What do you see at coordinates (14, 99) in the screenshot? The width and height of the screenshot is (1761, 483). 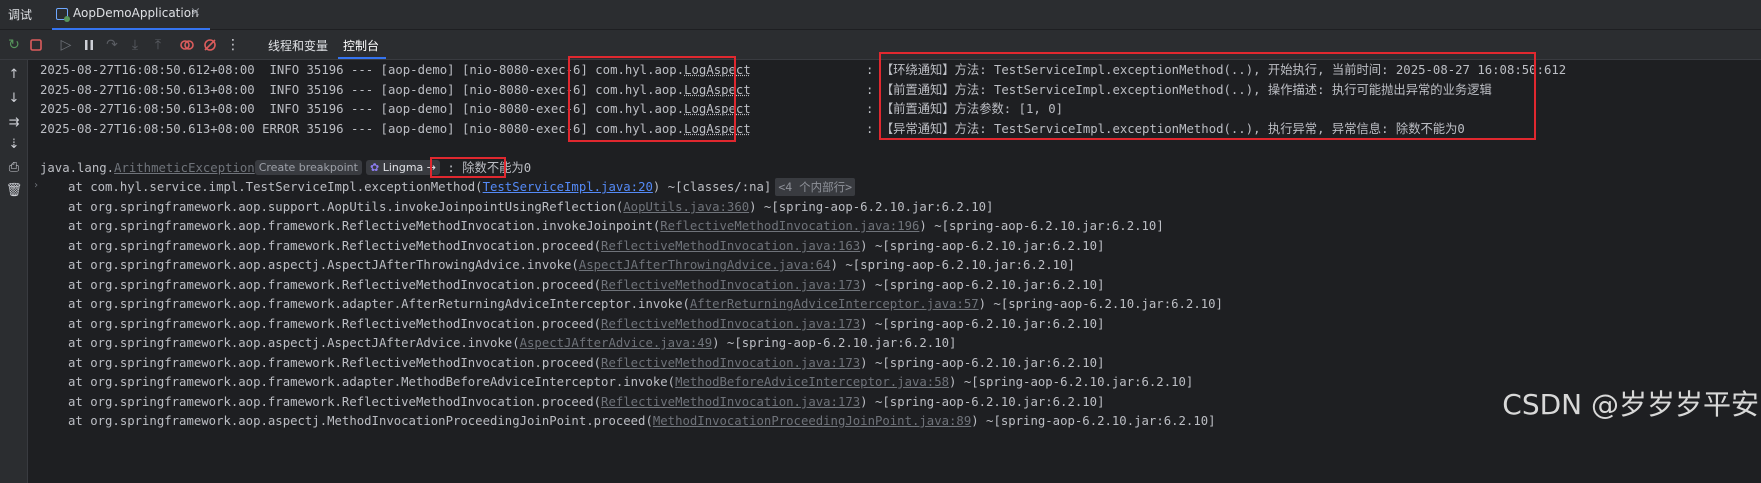 I see `down-arrow-icon: ↓` at bounding box center [14, 99].